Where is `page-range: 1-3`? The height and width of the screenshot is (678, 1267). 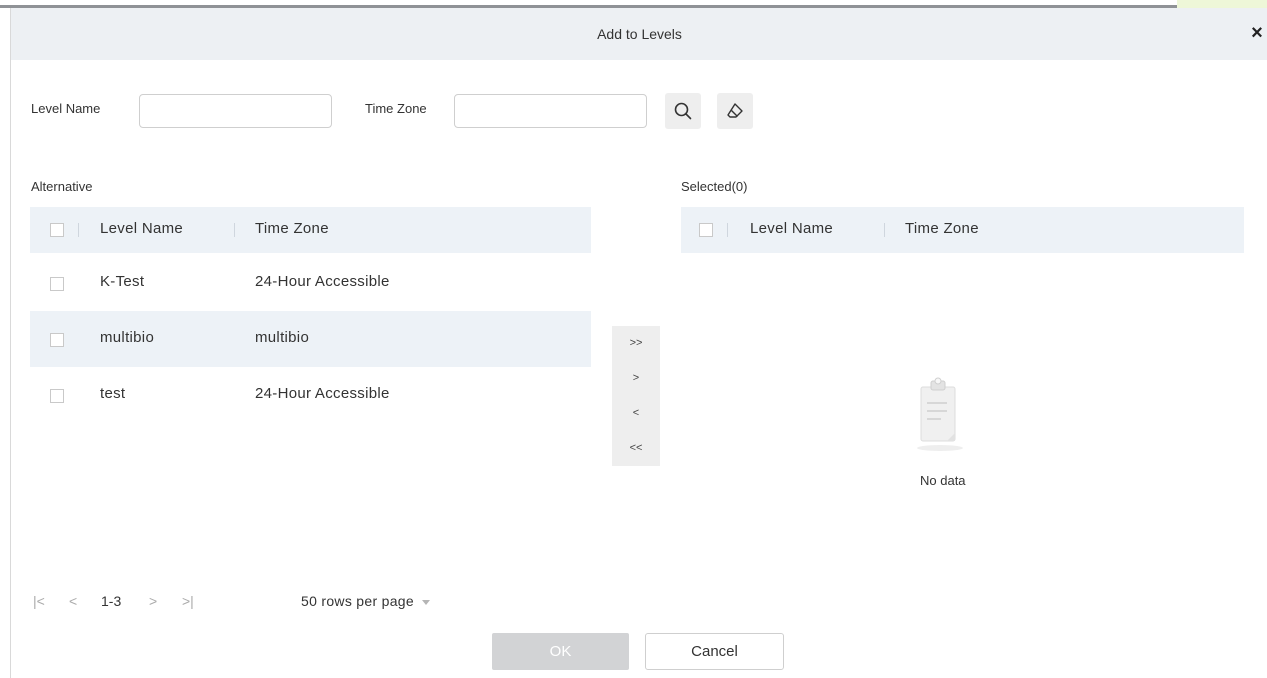
page-range: 1-3 is located at coordinates (111, 601).